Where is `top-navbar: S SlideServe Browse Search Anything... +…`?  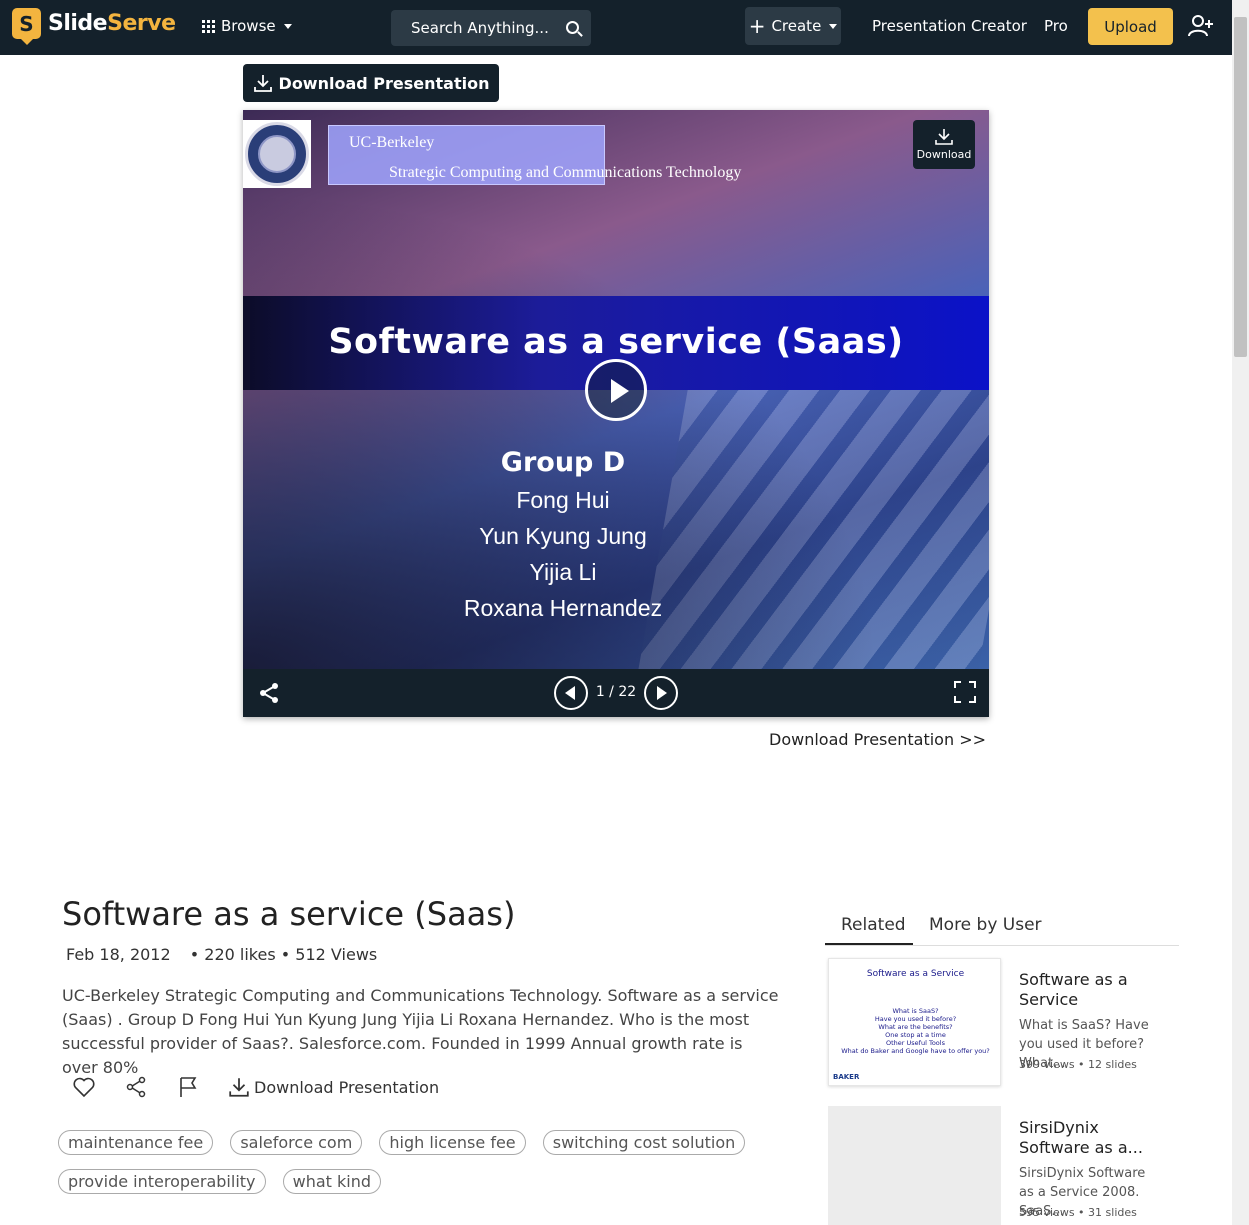
top-navbar: S SlideServe Browse Search Anything... +… is located at coordinates (616, 27).